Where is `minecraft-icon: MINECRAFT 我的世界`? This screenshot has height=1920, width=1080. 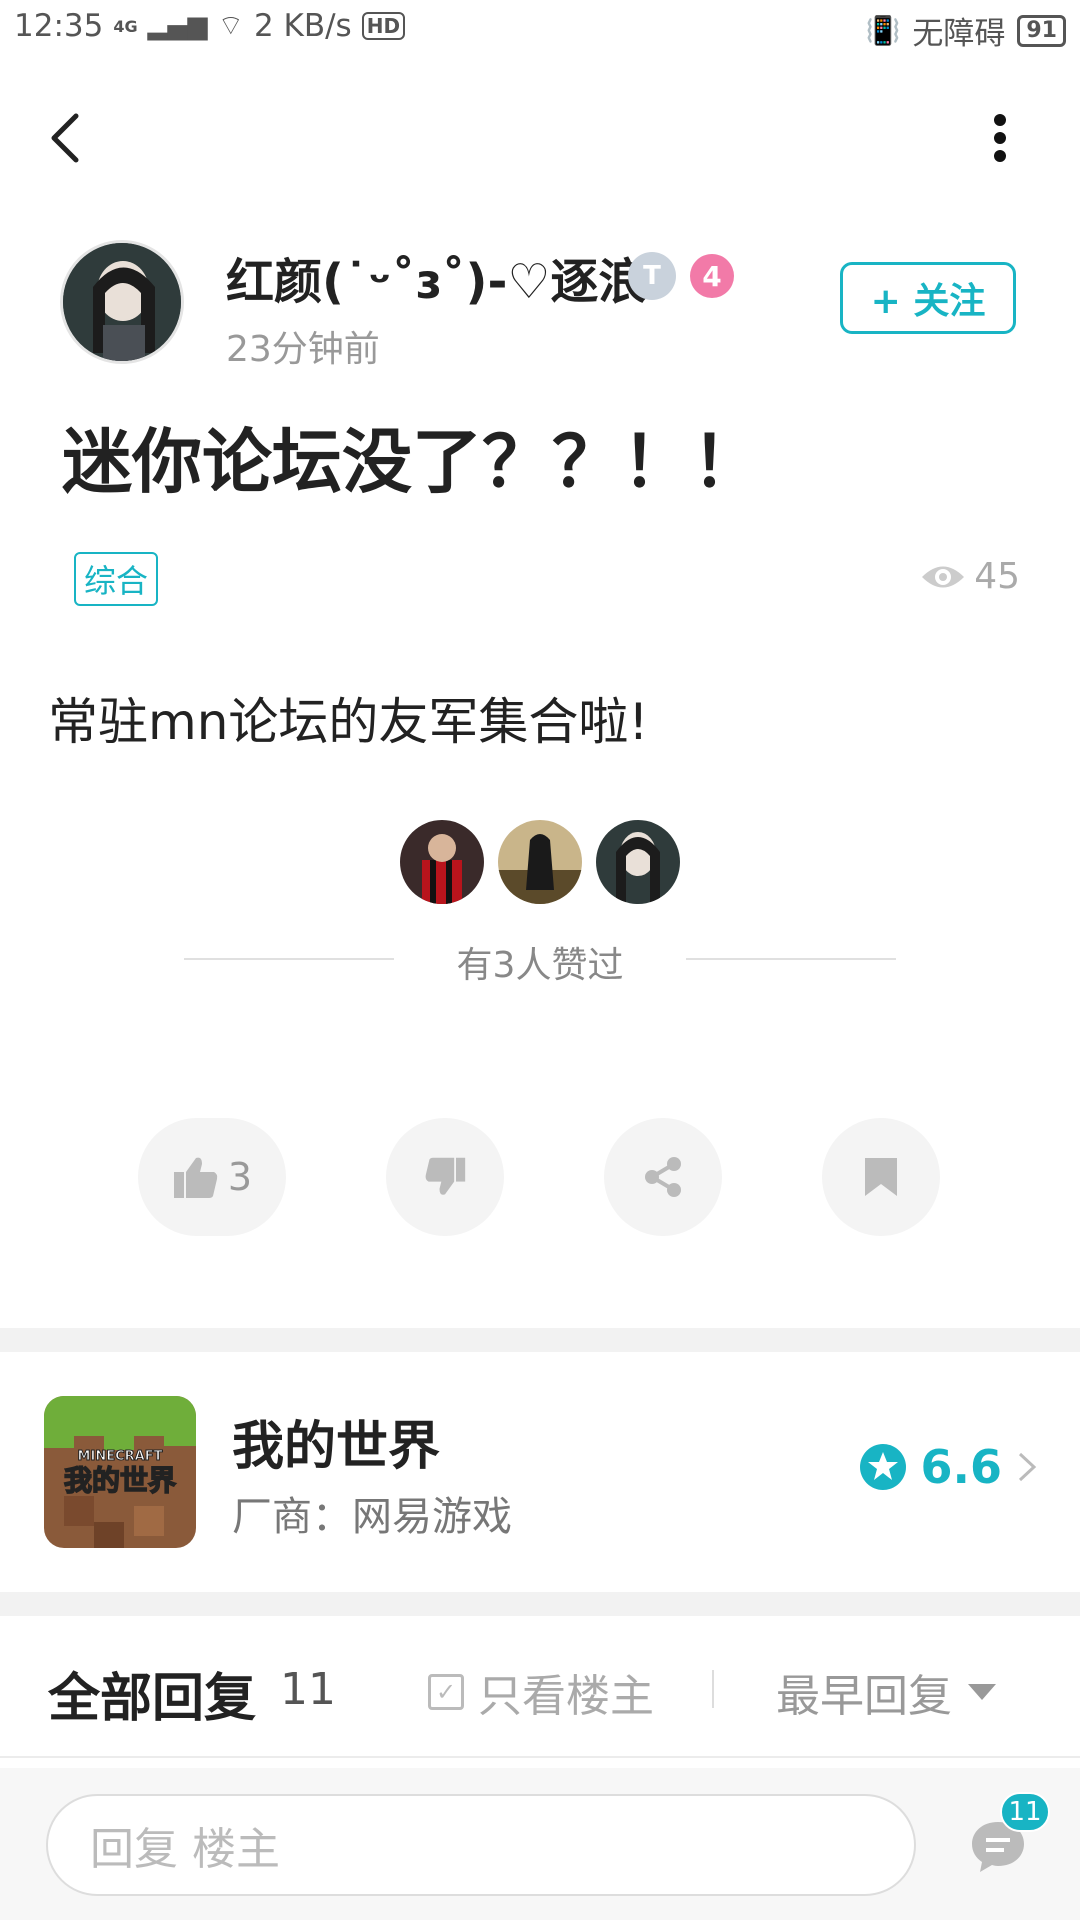 minecraft-icon: MINECRAFT 我的世界 is located at coordinates (120, 1472).